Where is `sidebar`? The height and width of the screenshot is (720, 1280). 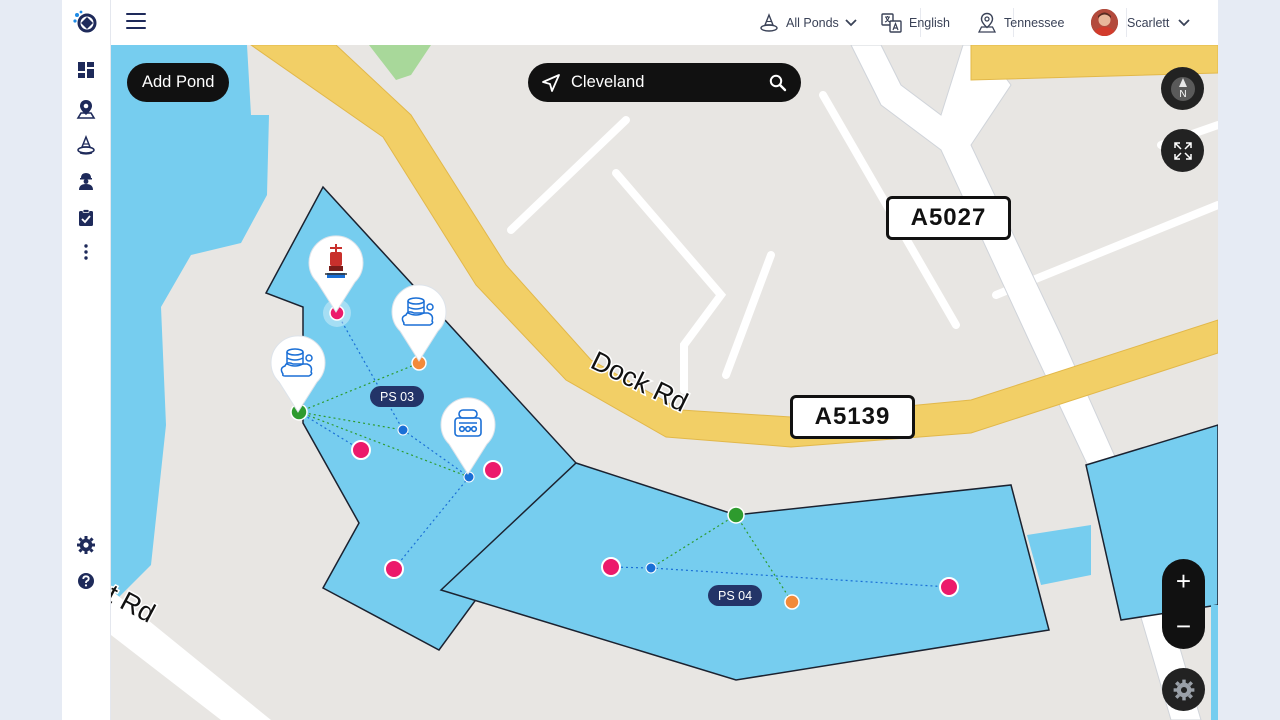 sidebar is located at coordinates (86, 360).